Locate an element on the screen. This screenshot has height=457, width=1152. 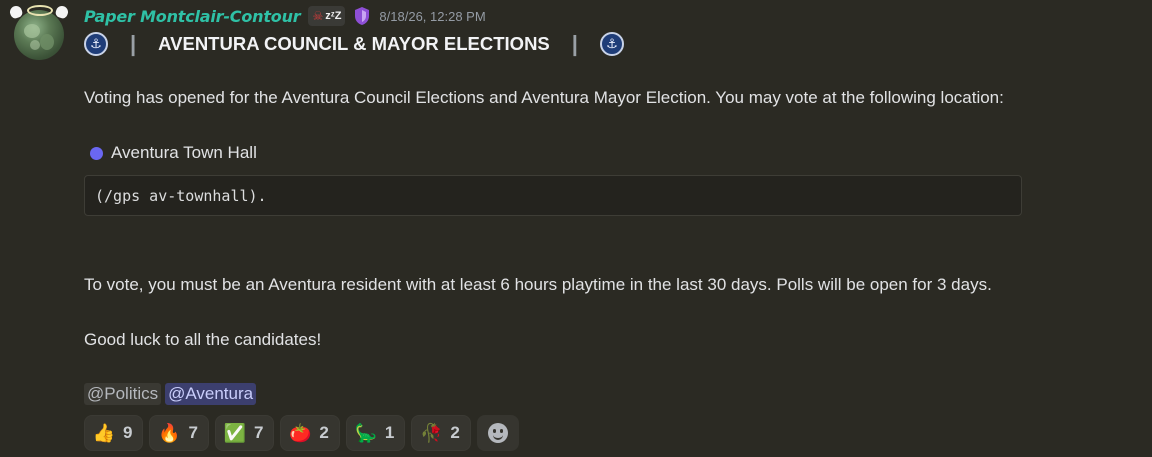
announcement-title: AVENTURA COUNCIL & MAYOR ELECTIONS is located at coordinates (354, 43).